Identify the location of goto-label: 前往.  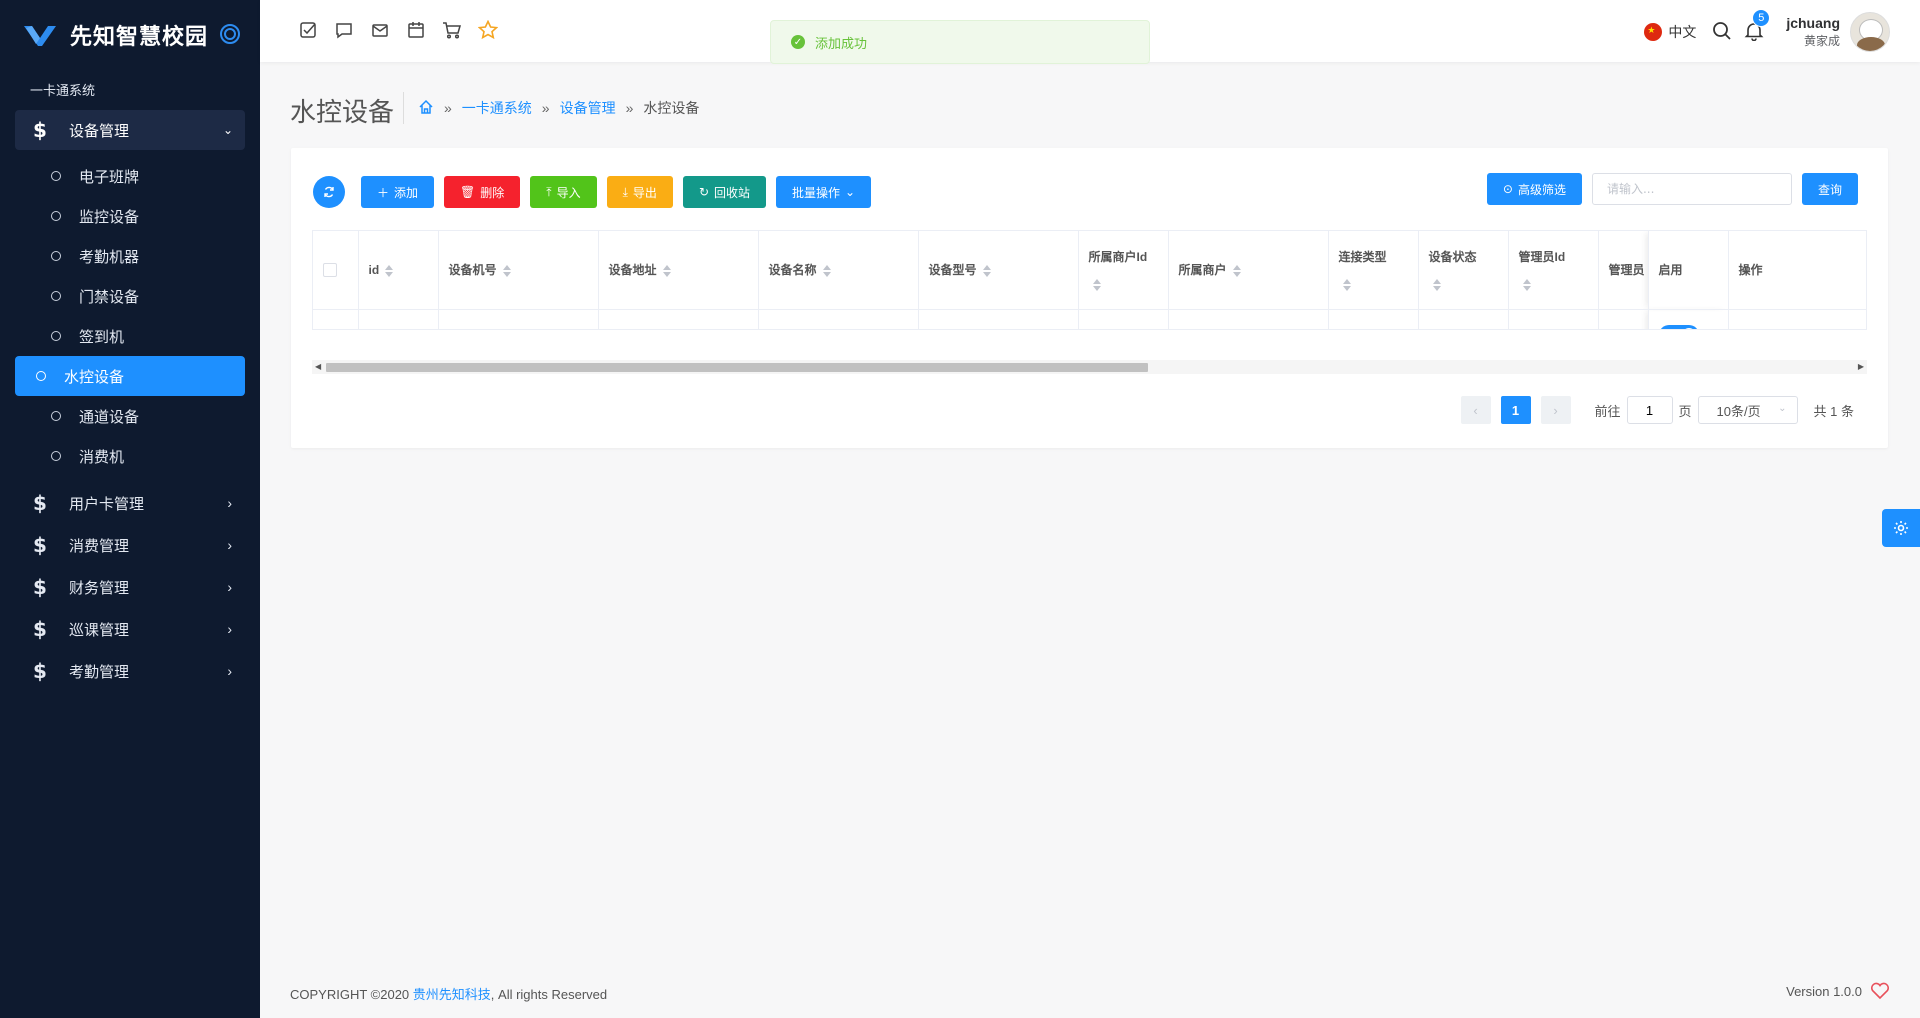
(1607, 411).